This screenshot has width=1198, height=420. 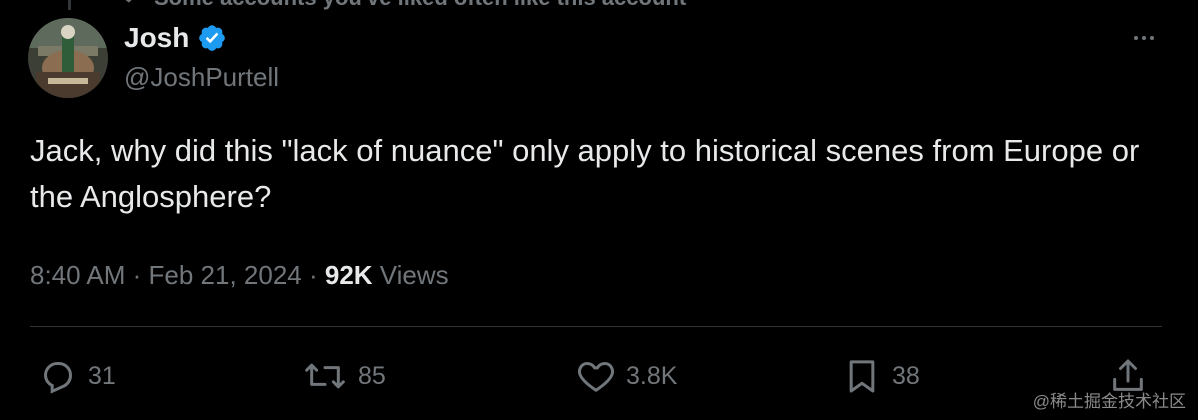 I want to click on repost-count: 85, so click(x=372, y=375).